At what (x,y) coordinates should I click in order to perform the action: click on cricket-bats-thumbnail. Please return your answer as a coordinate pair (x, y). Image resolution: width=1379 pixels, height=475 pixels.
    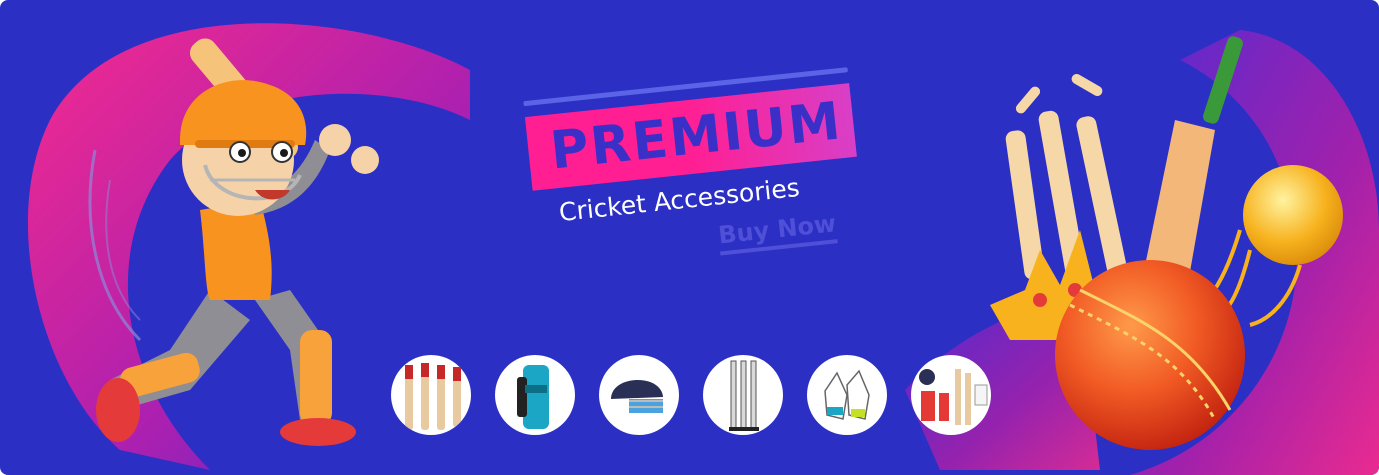
    Looking at the image, I should click on (431, 395).